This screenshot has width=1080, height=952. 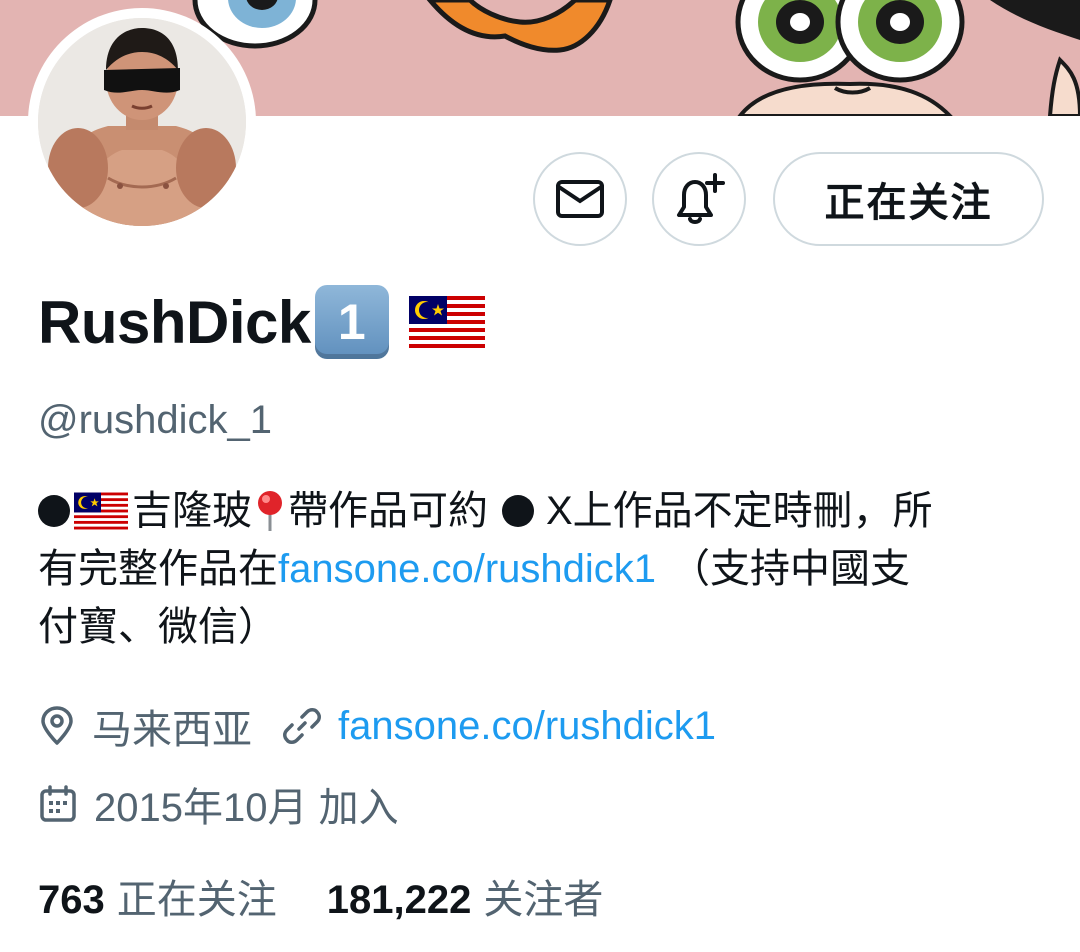 What do you see at coordinates (739, 511) in the screenshot?
I see `bio-text: X上作品不定時刪，所` at bounding box center [739, 511].